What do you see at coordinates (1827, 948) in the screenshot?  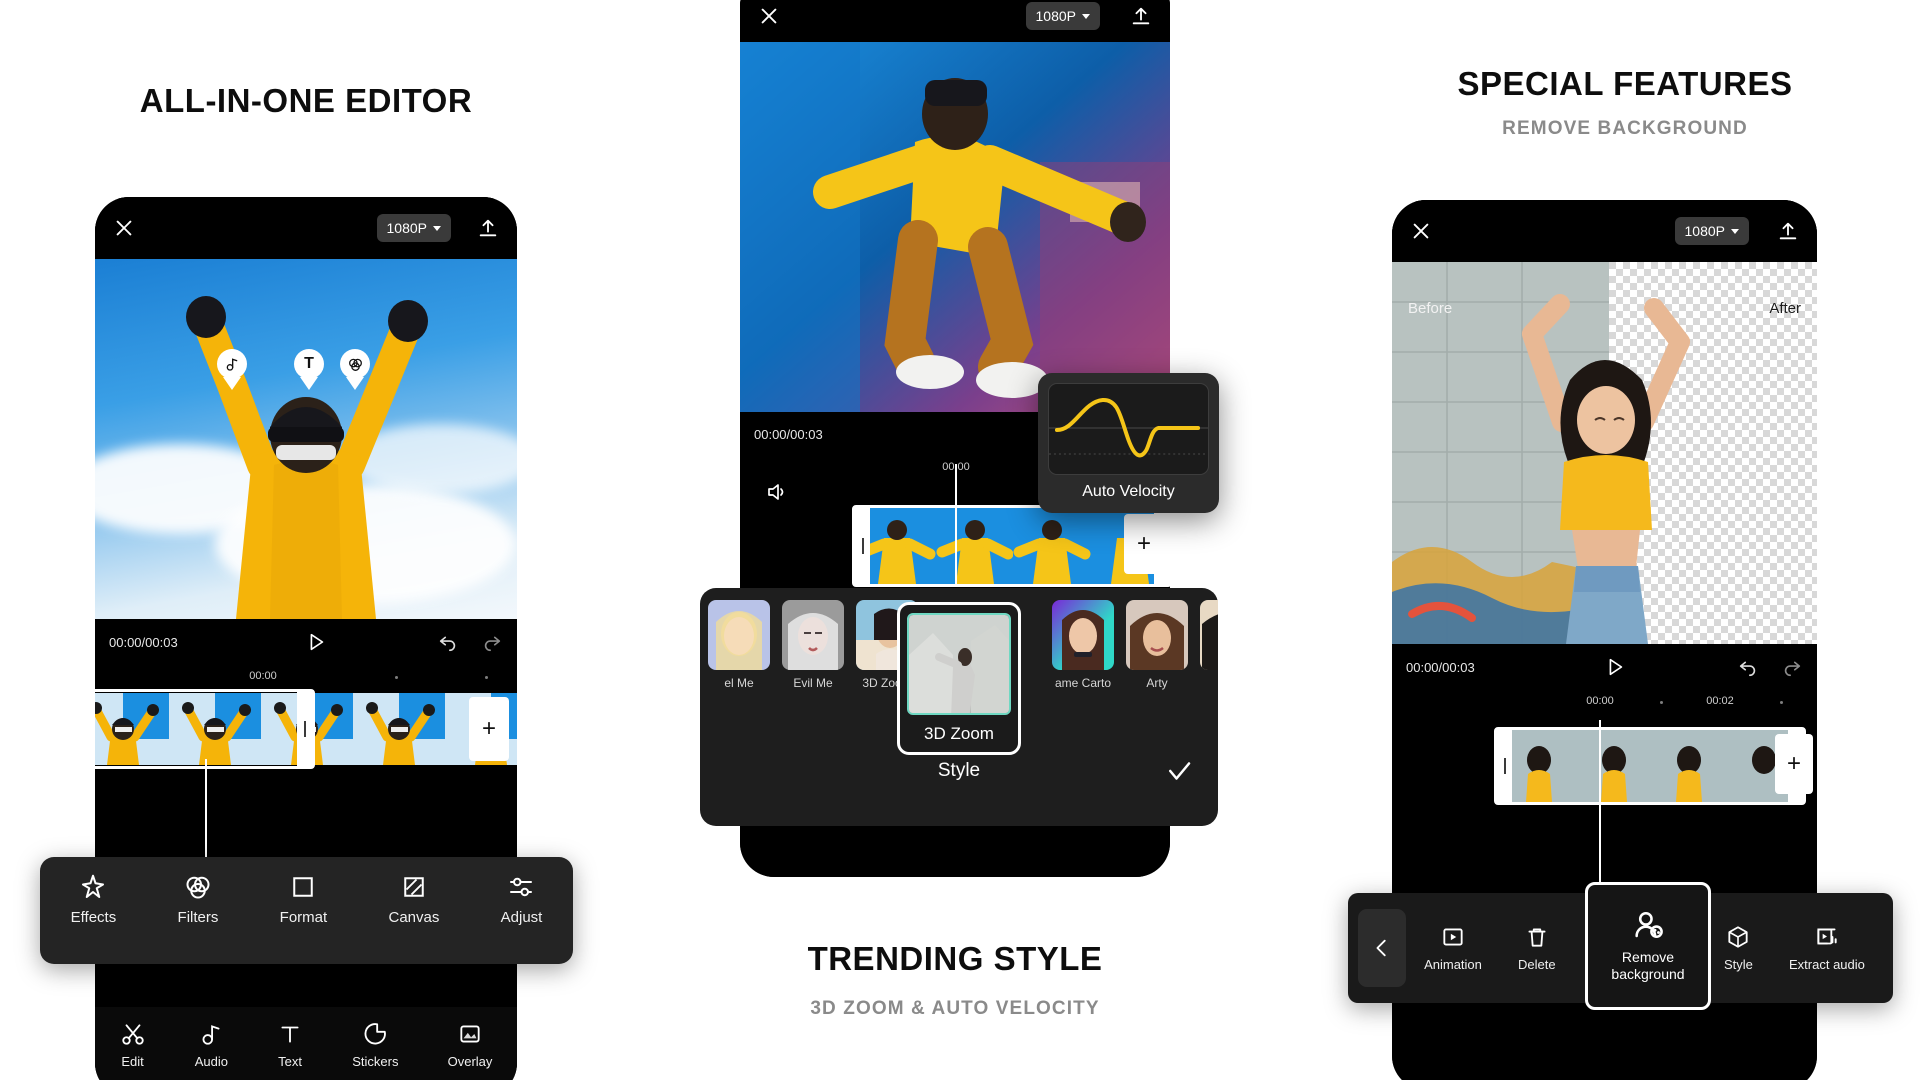 I see `tool-extract-audio: Extract audio` at bounding box center [1827, 948].